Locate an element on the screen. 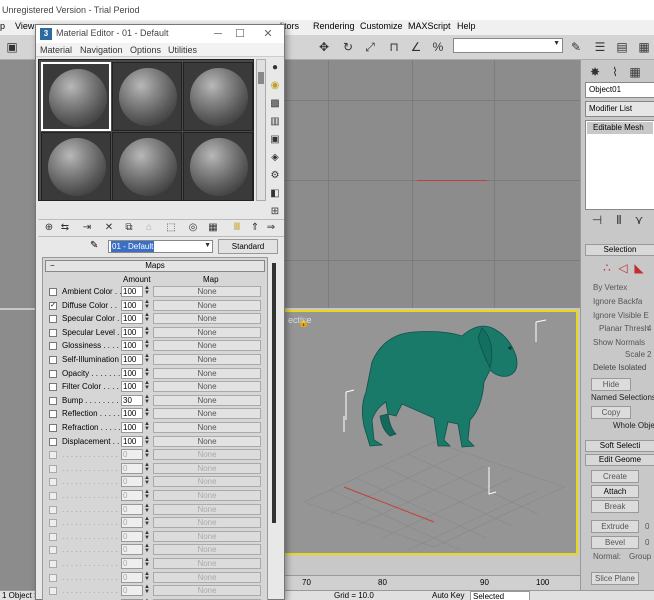 The height and width of the screenshot is (600, 654). map-enable-checkbox: ✓ is located at coordinates (53, 305).